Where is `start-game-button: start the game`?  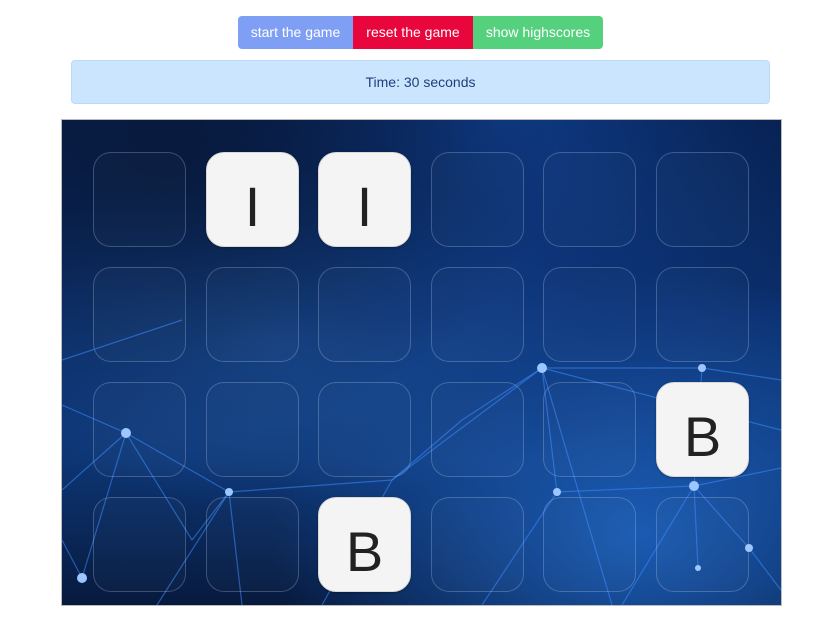
start-game-button: start the game is located at coordinates (295, 32).